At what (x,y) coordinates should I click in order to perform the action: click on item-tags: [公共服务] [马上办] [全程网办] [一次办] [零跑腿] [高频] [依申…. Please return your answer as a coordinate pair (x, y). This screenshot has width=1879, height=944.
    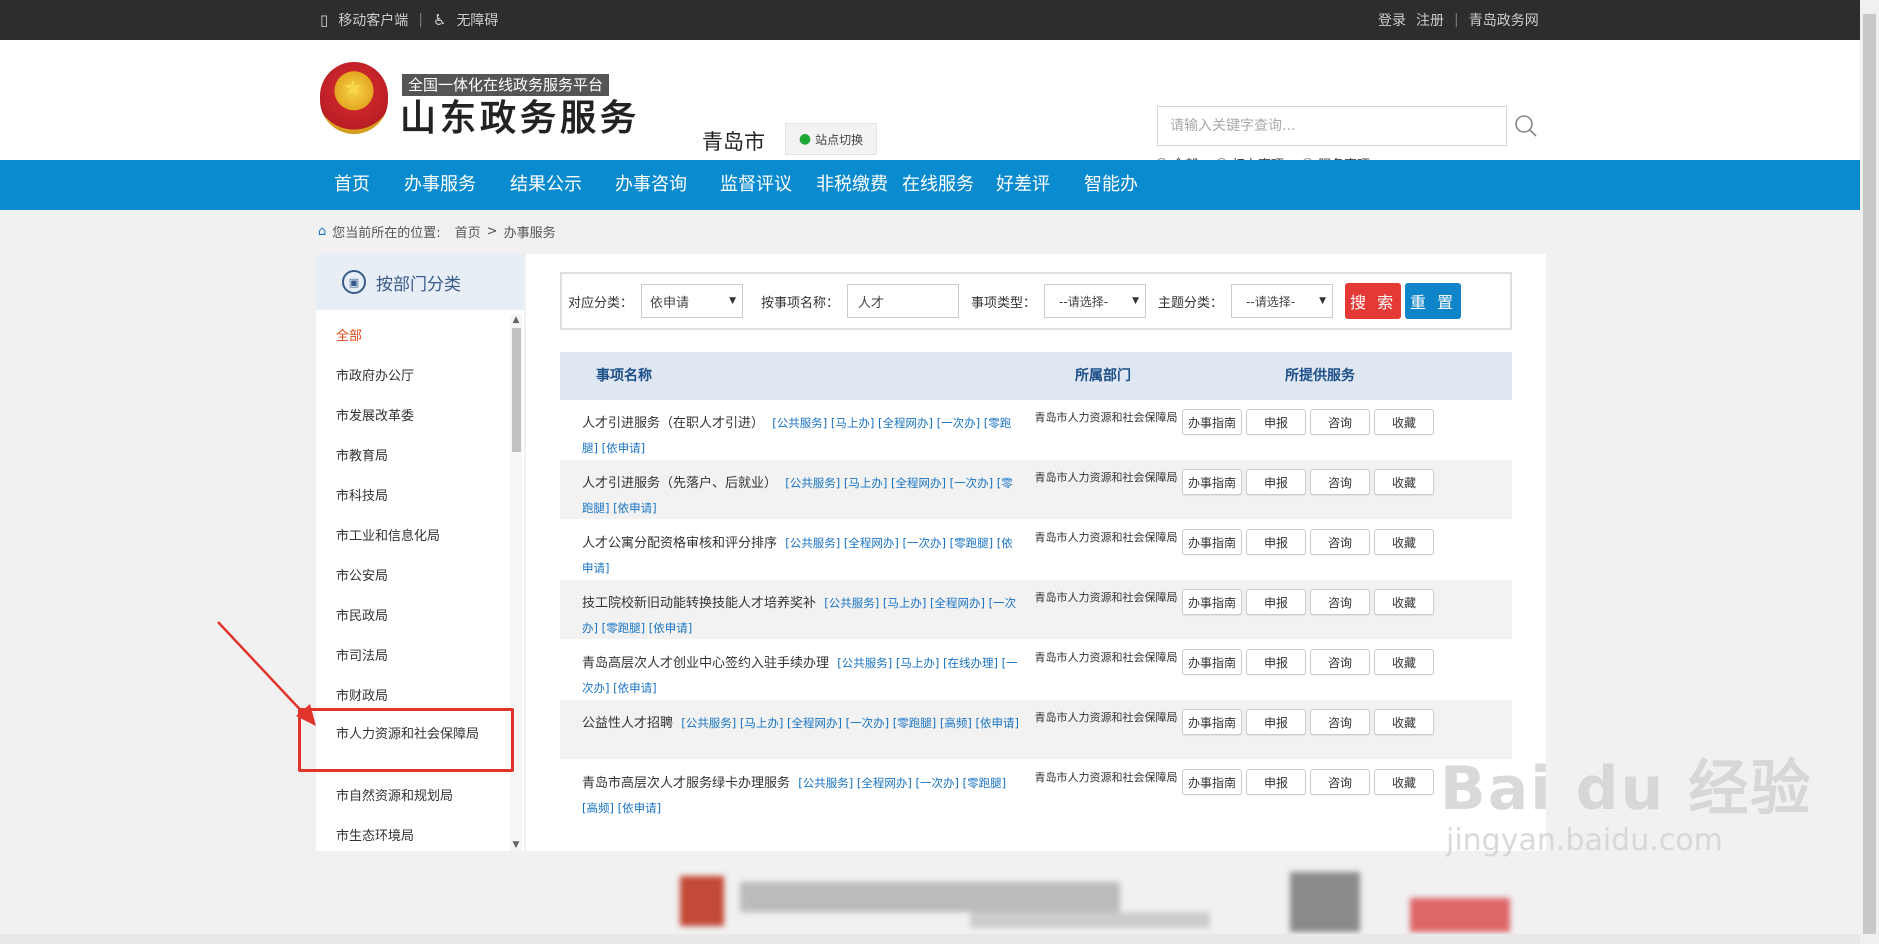
    Looking at the image, I should click on (850, 723).